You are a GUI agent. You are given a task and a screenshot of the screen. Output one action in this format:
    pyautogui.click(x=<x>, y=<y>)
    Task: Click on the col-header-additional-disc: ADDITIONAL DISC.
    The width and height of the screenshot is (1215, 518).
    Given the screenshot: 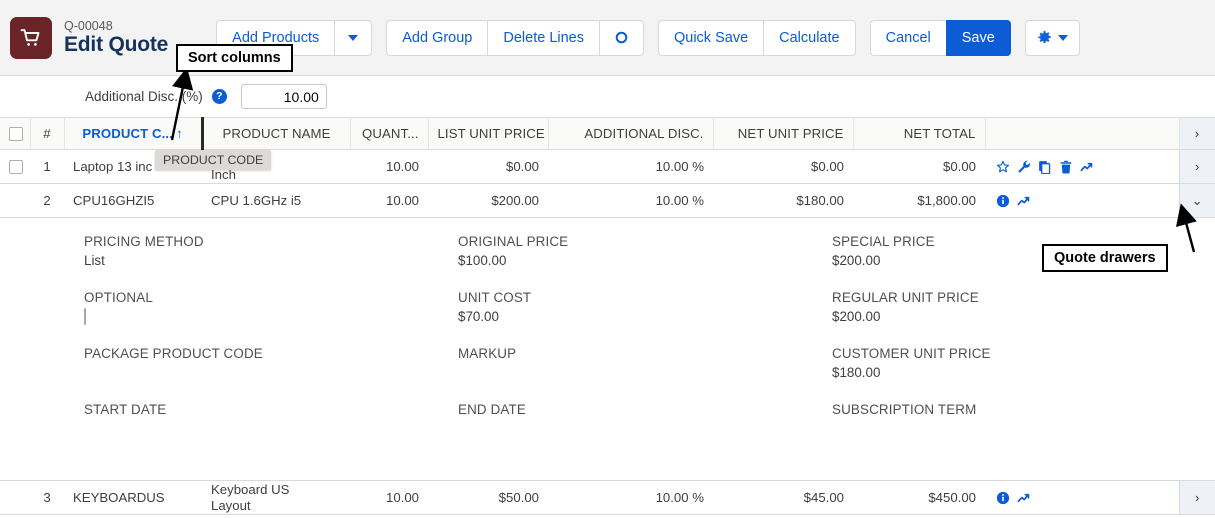 What is the action you would take?
    pyautogui.click(x=631, y=133)
    